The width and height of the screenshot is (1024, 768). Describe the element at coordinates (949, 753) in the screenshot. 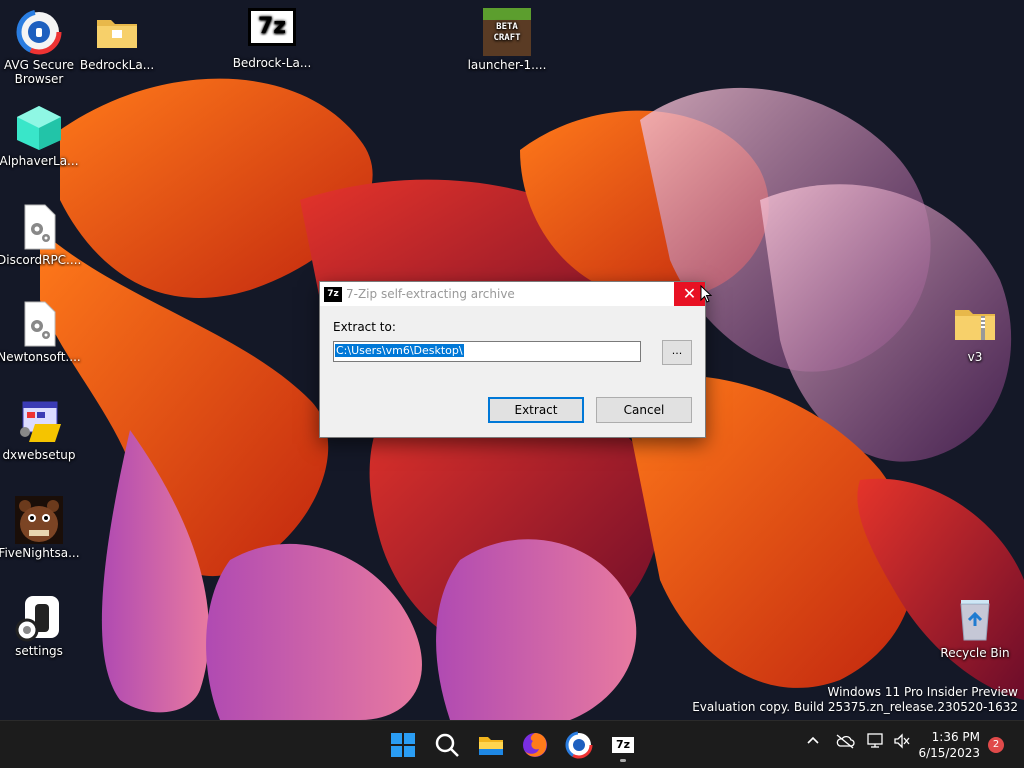

I see `clock-date: 6/15/2023` at that location.